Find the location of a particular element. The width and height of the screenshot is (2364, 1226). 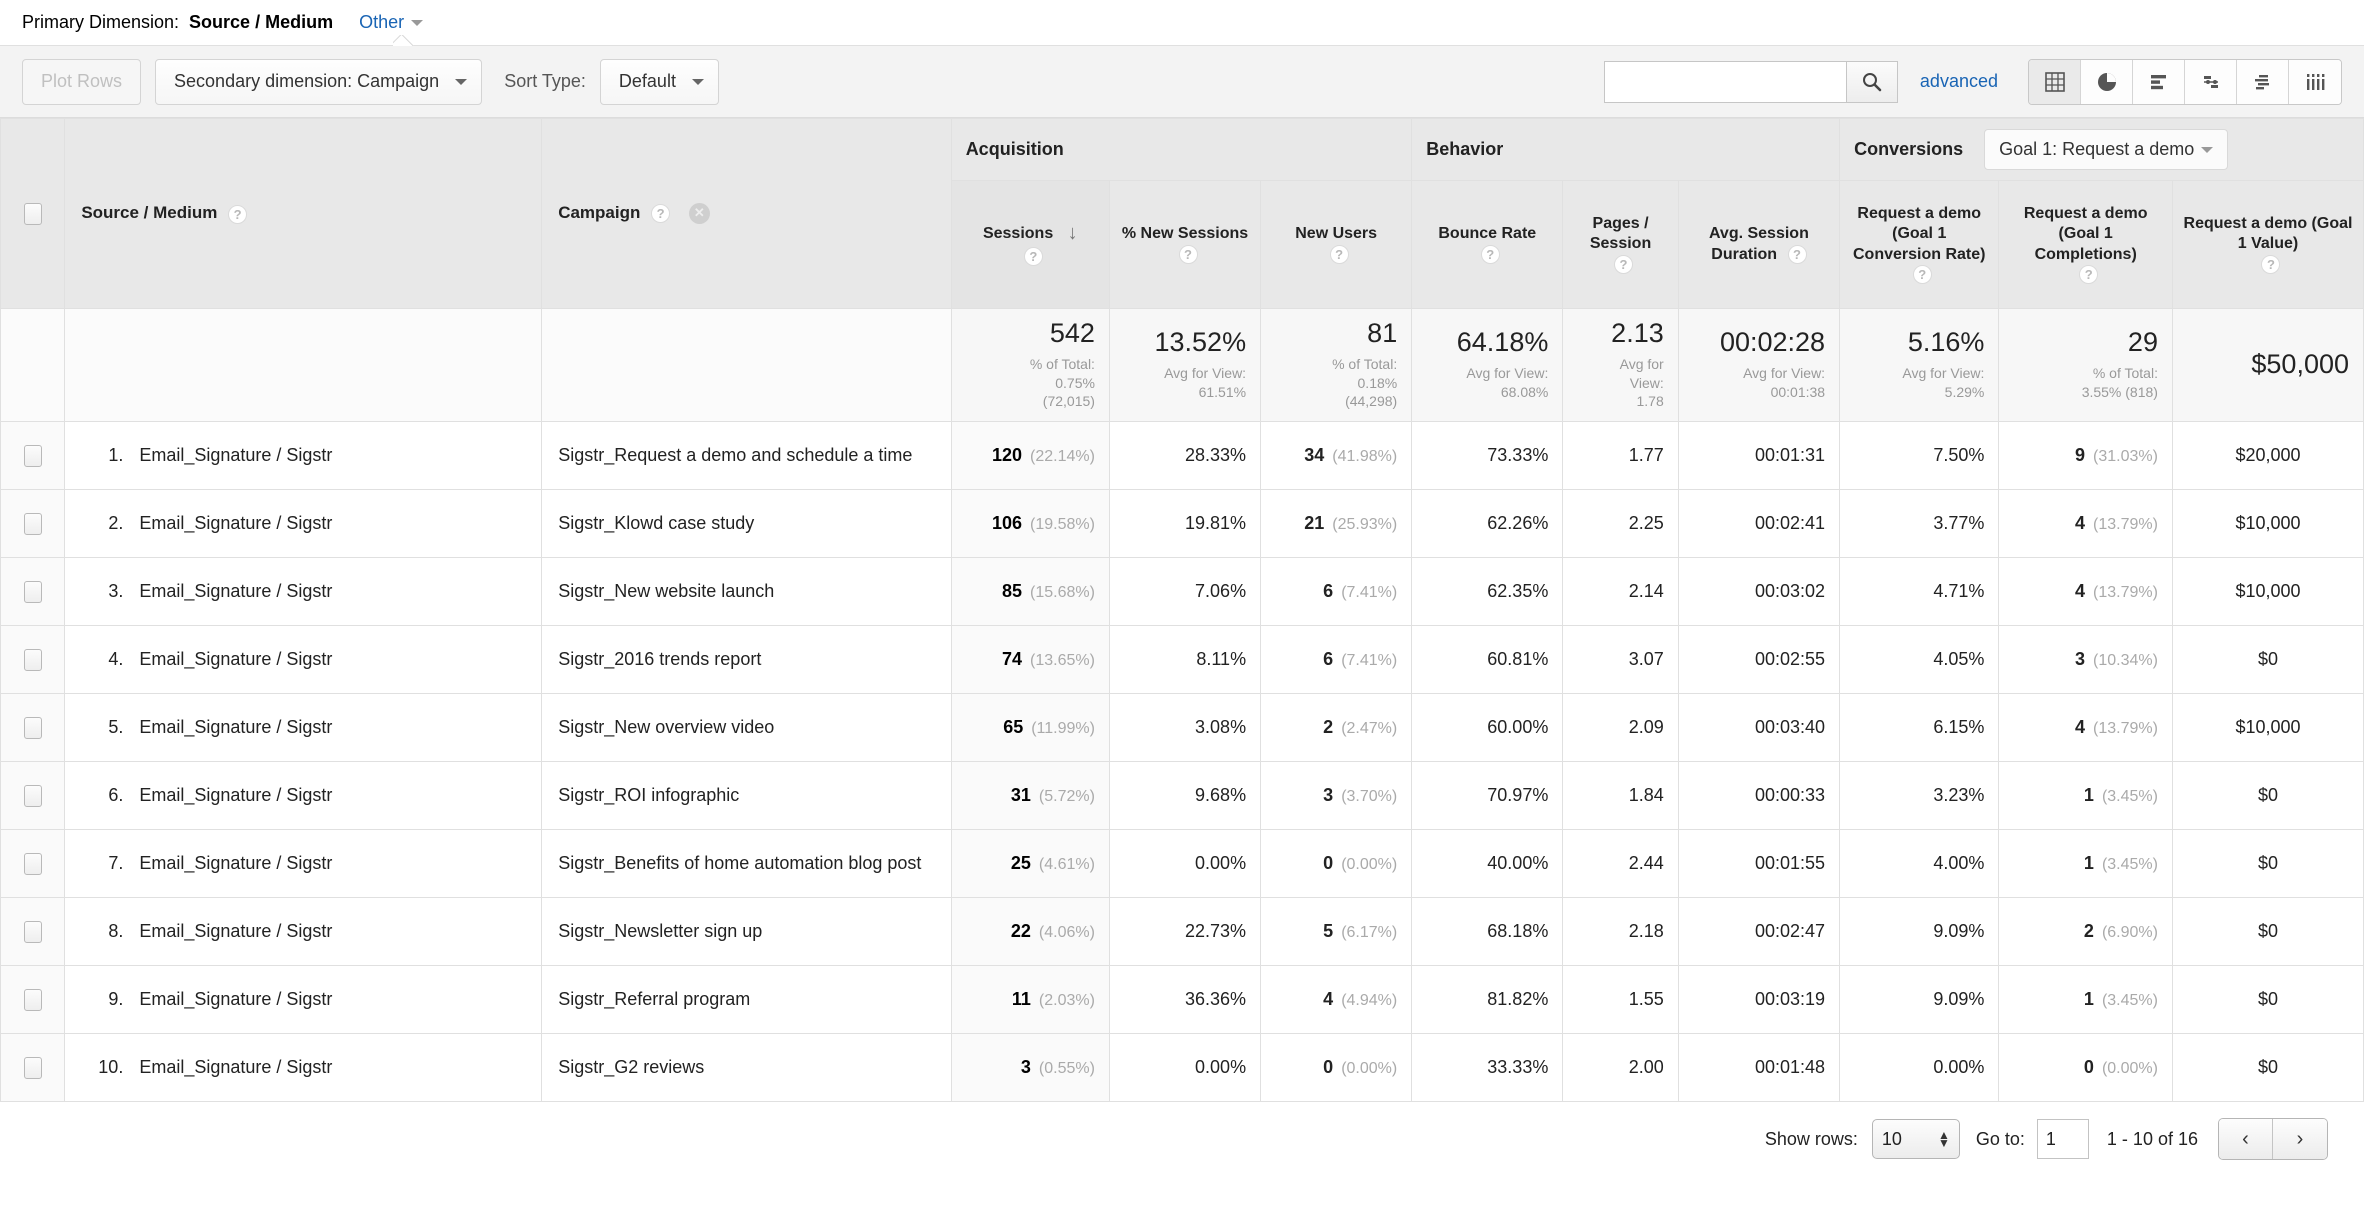

select-all-checkbox is located at coordinates (32, 213).